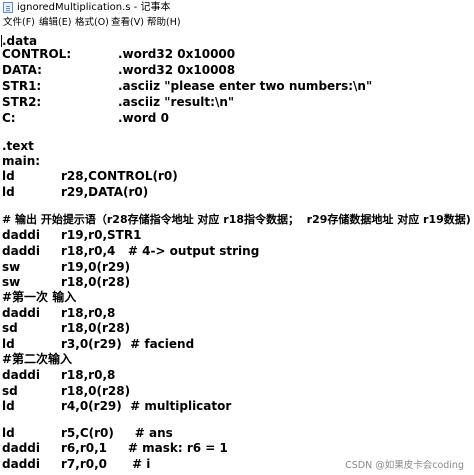 This screenshot has width=474, height=475. Describe the element at coordinates (119, 176) in the screenshot. I see `code-args: r28,CONTROL(r0)` at that location.